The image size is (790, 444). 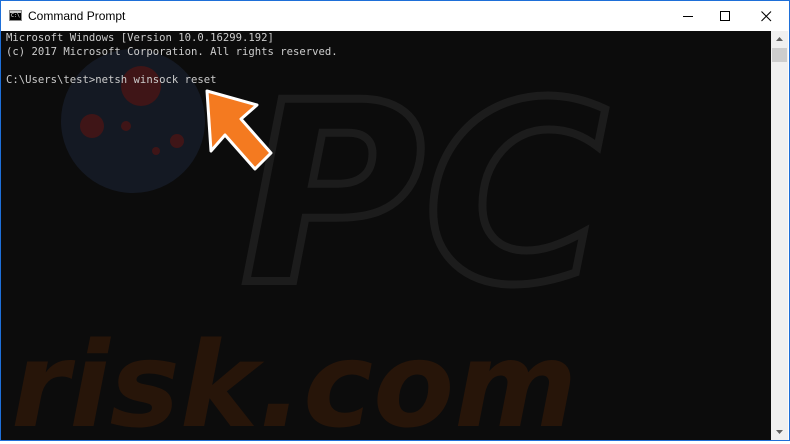 I want to click on scroll-up-button, so click(x=779, y=39).